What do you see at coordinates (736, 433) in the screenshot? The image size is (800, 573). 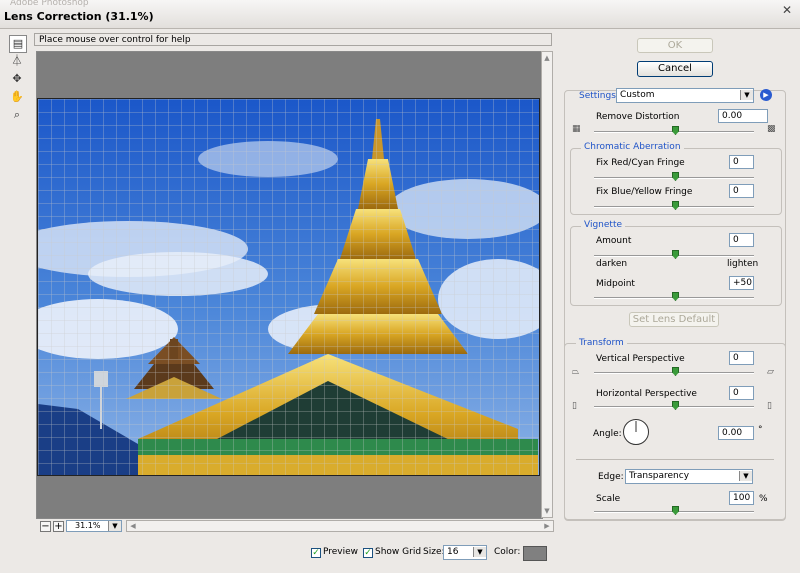 I see `angle-field: 0.00` at bounding box center [736, 433].